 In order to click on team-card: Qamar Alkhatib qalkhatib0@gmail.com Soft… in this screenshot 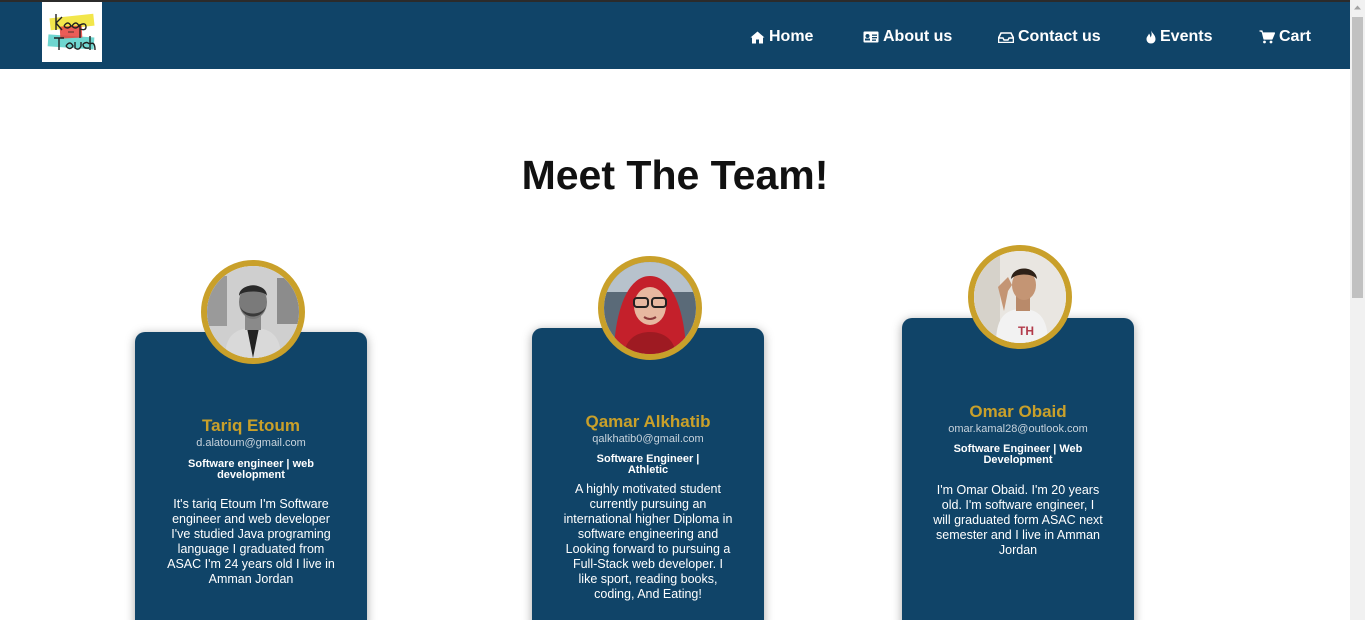, I will do `click(648, 474)`.